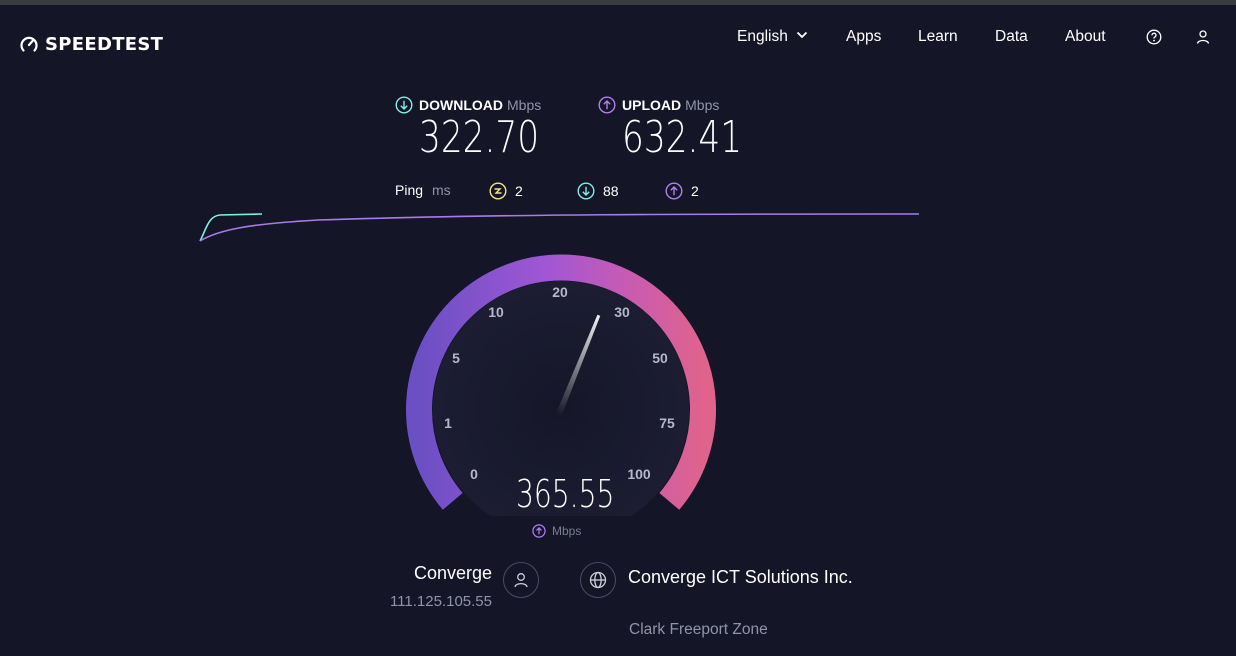 The height and width of the screenshot is (656, 1236). I want to click on upload-latency-icon, so click(674, 191).